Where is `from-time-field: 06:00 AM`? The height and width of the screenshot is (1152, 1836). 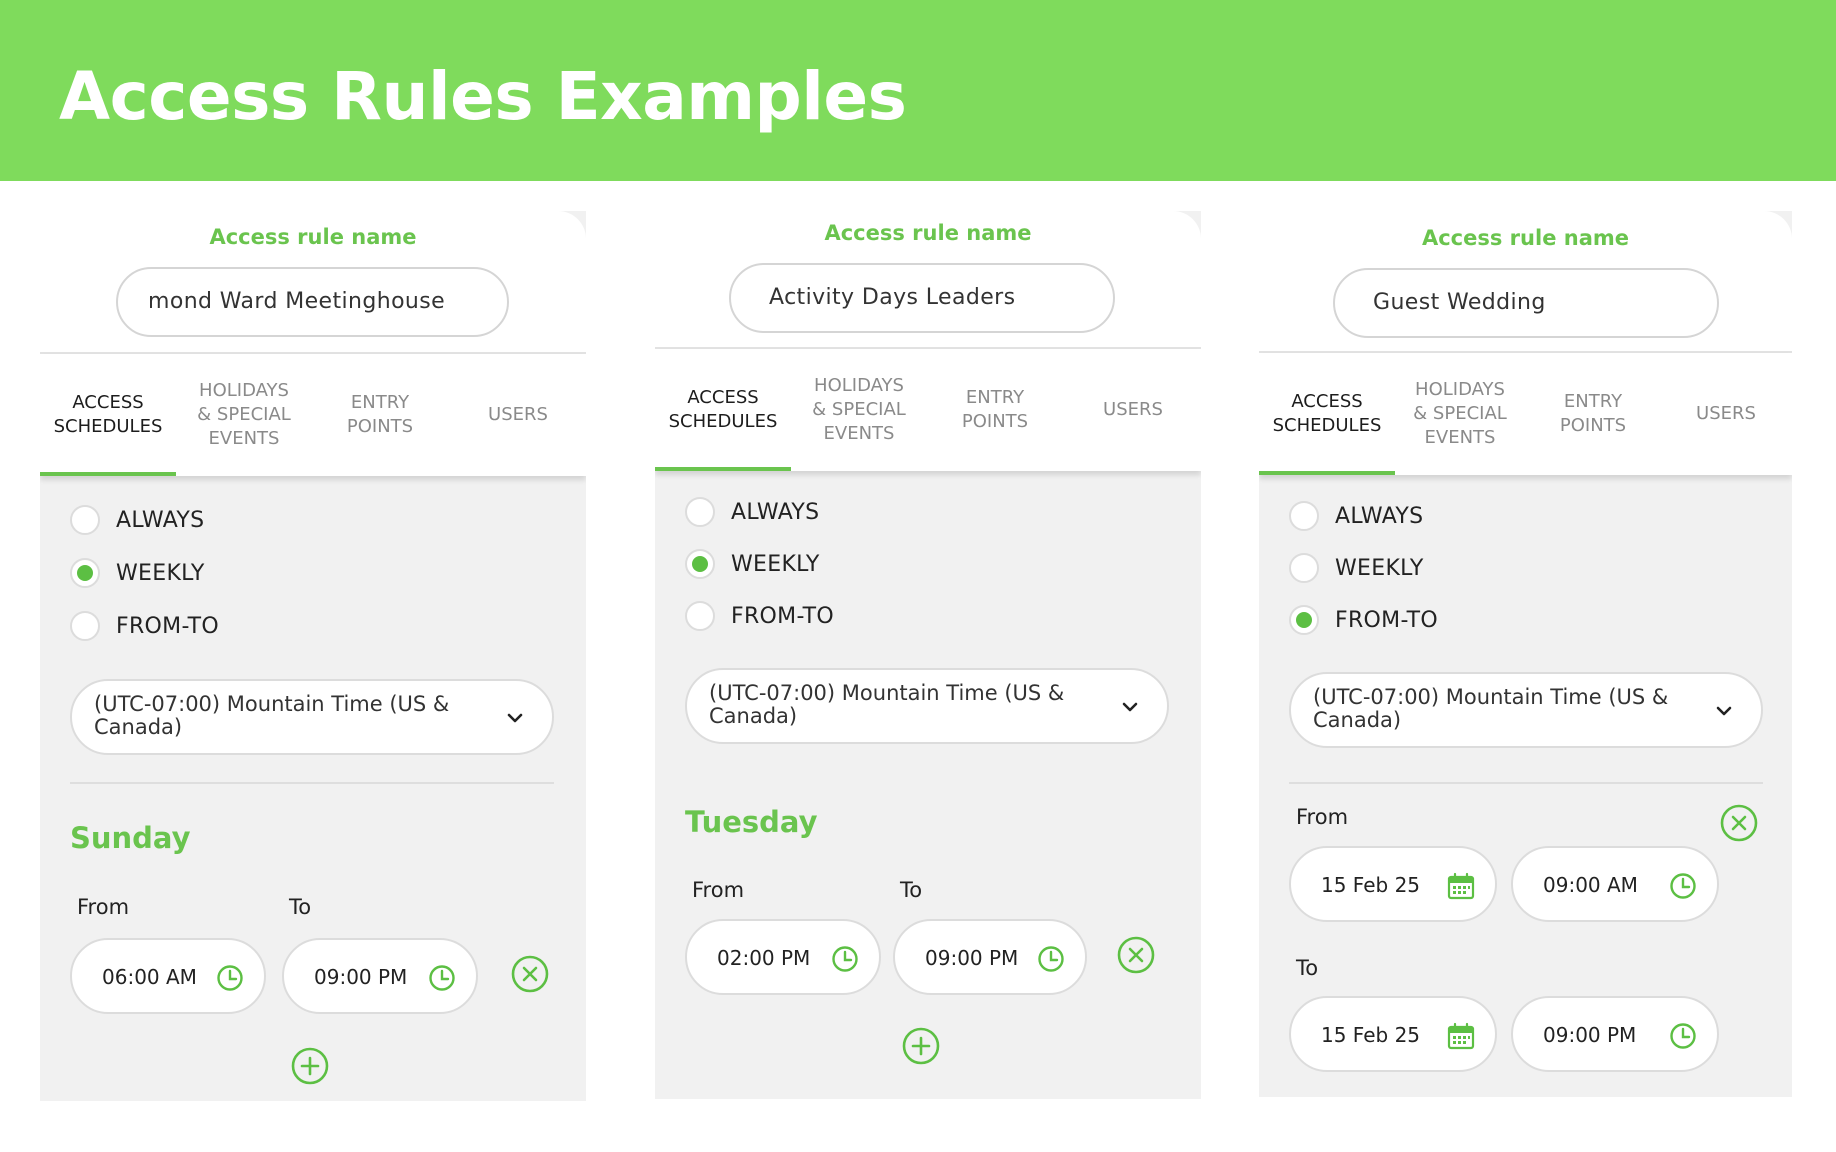 from-time-field: 06:00 AM is located at coordinates (168, 976).